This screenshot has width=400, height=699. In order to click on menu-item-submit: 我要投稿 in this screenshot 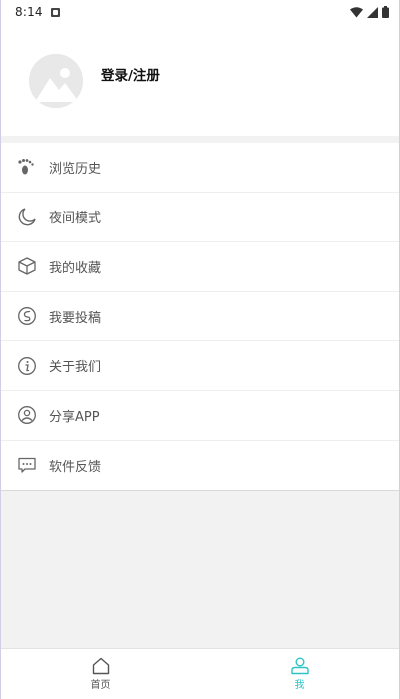, I will do `click(200, 317)`.